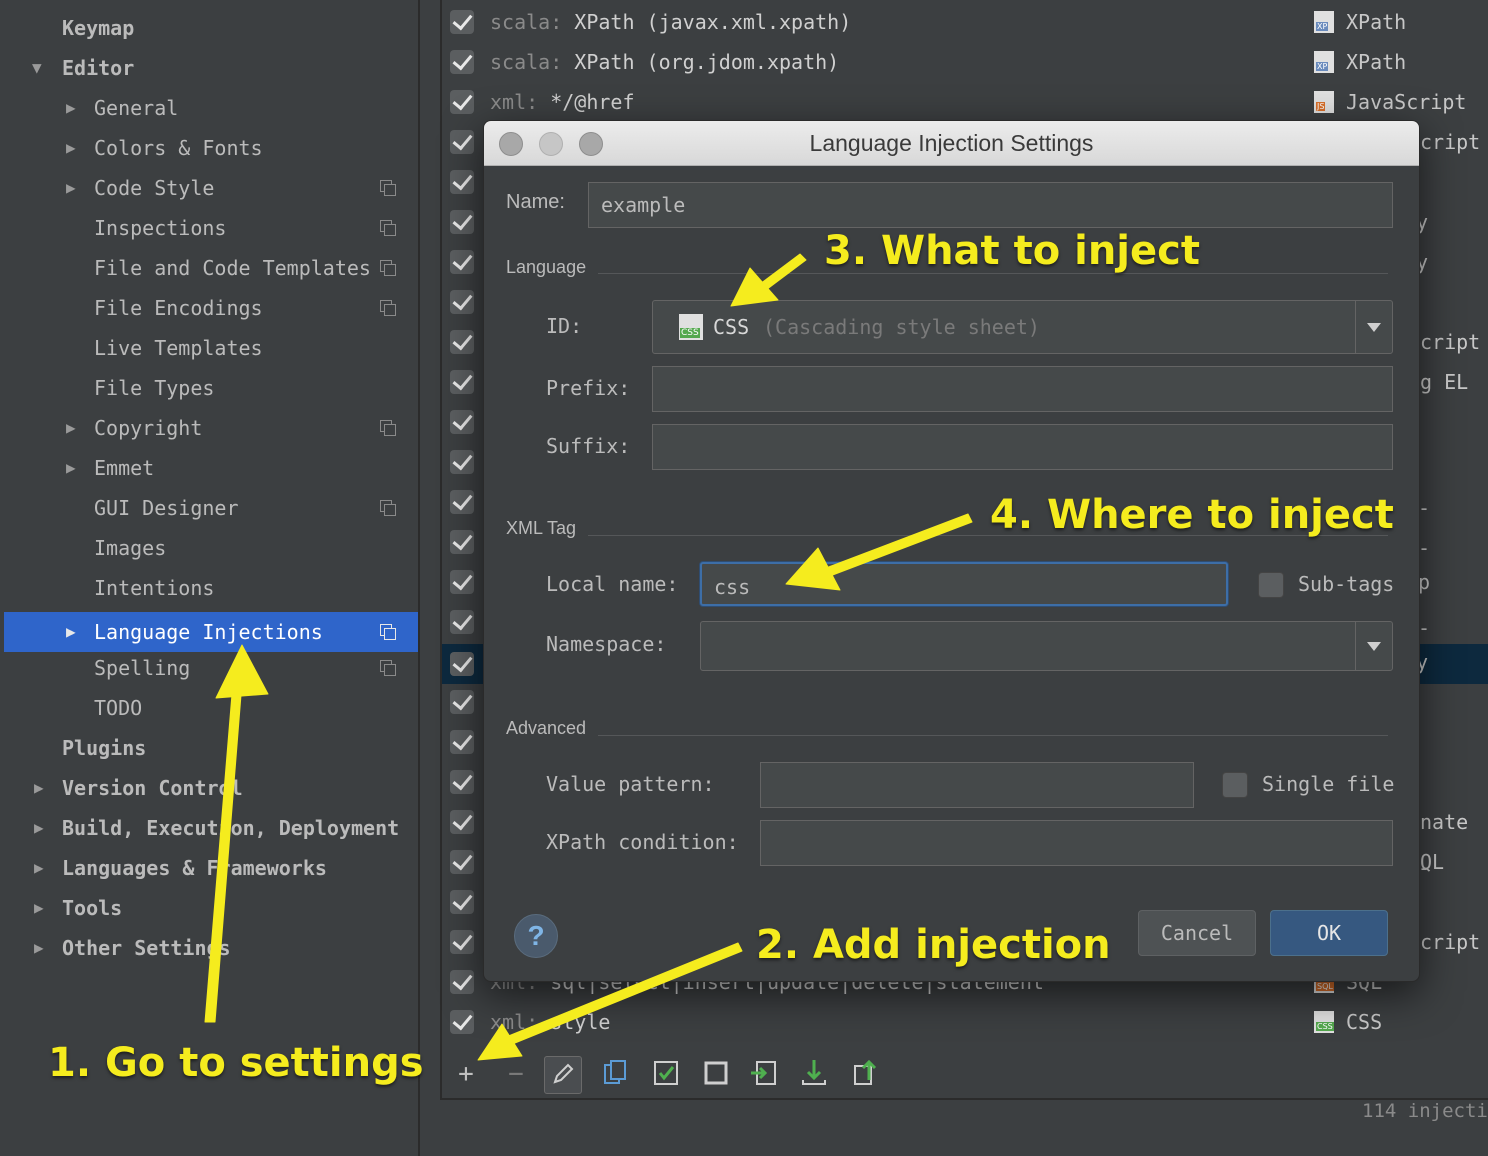 This screenshot has width=1488, height=1156. Describe the element at coordinates (1192, 515) in the screenshot. I see `annotation-step-4: 4. Where to inject` at that location.